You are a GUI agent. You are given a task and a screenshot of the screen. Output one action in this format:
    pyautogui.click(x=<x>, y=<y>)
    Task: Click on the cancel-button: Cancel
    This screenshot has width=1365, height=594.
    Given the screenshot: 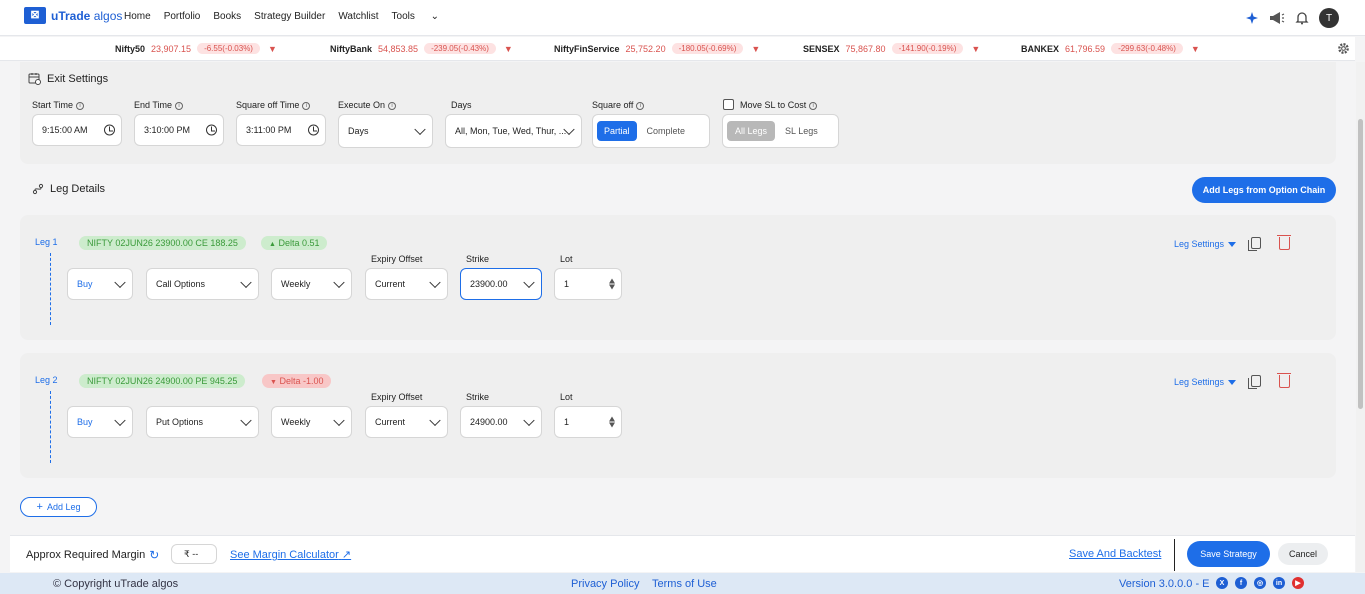 What is the action you would take?
    pyautogui.click(x=1303, y=554)
    